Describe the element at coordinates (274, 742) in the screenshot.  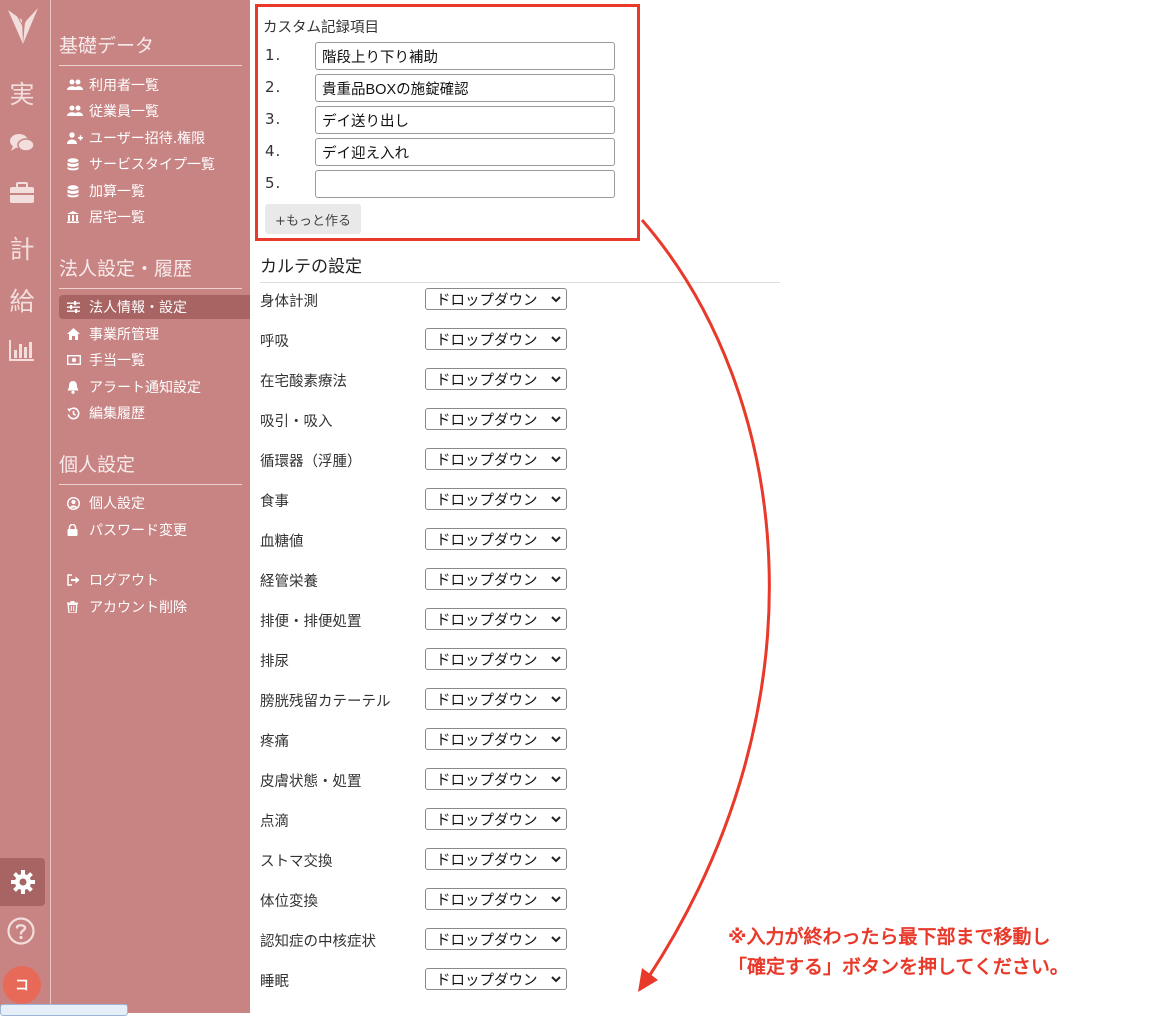
I see `karte-row-label: 疼痛` at that location.